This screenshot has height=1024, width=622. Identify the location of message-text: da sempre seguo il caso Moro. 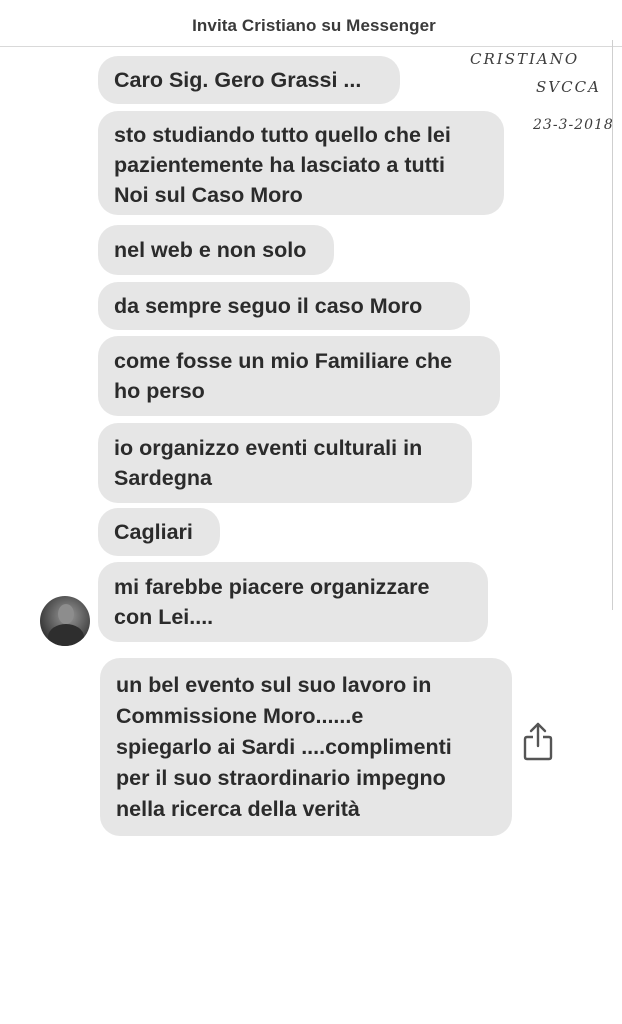
(268, 306).